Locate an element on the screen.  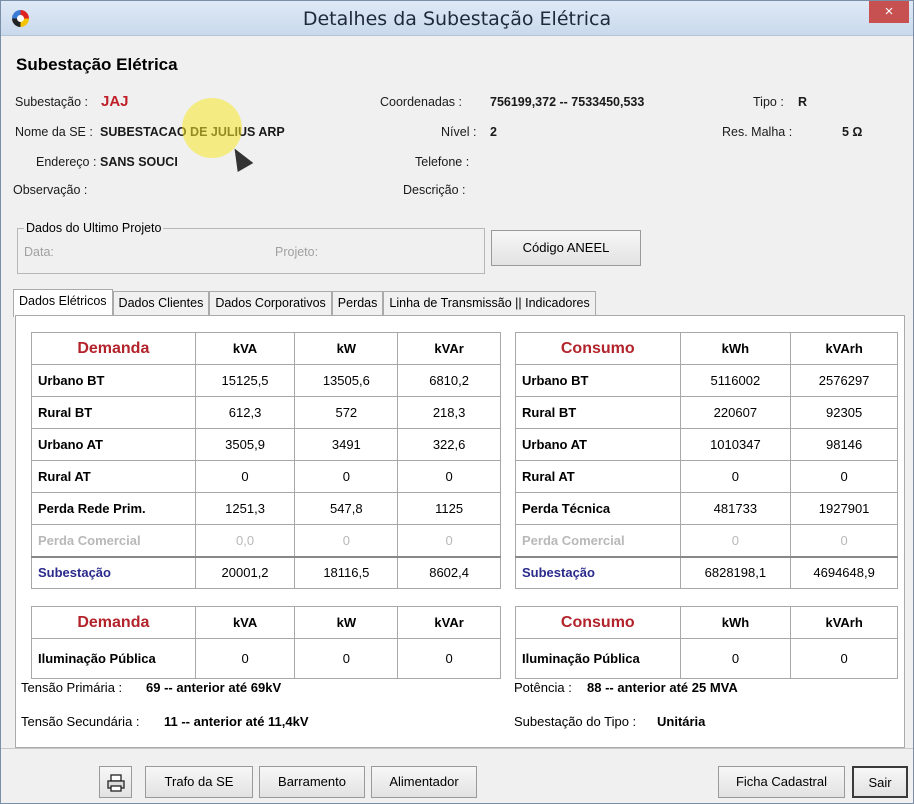
cell-value: 1927901 is located at coordinates (844, 508).